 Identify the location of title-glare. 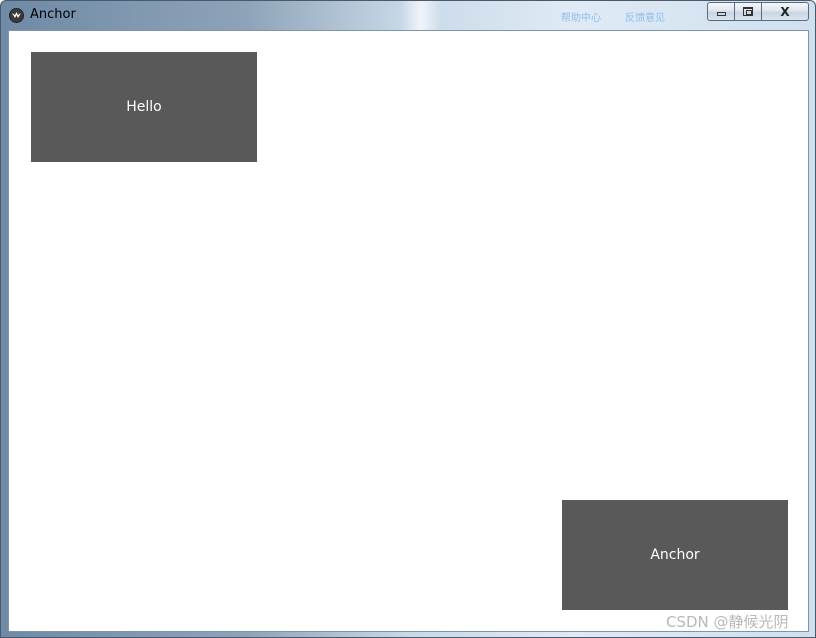
(421, 15).